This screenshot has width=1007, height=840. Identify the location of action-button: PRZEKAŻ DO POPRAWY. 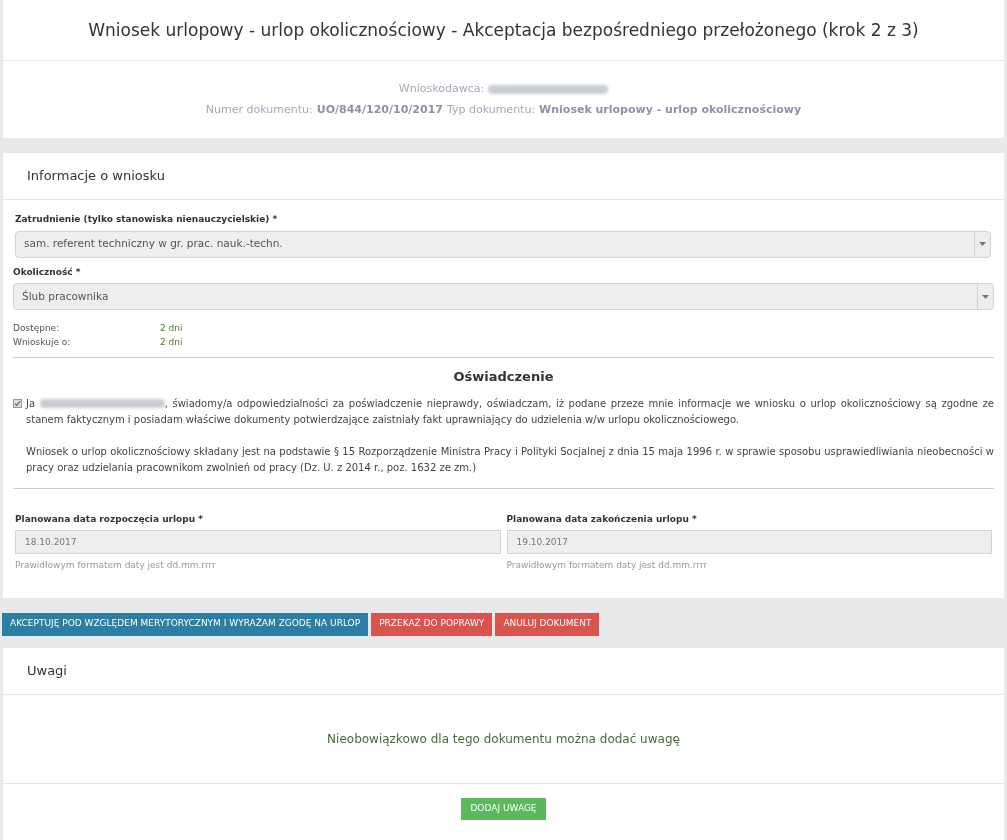
(432, 624).